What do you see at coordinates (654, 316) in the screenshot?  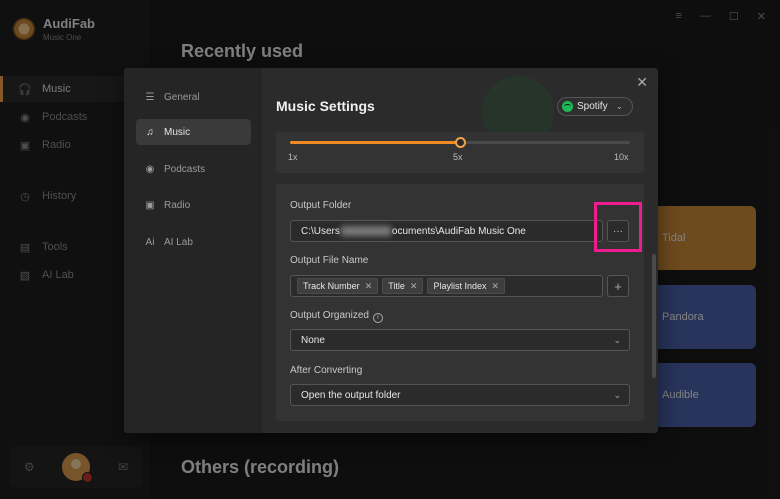 I see `settings-scrollbar` at bounding box center [654, 316].